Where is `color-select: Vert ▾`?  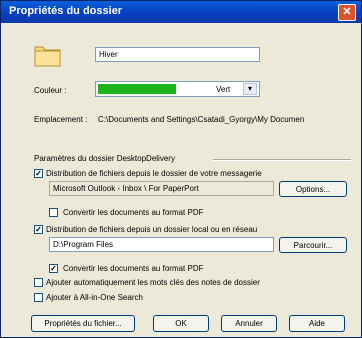
color-select: Vert ▾ is located at coordinates (177, 89).